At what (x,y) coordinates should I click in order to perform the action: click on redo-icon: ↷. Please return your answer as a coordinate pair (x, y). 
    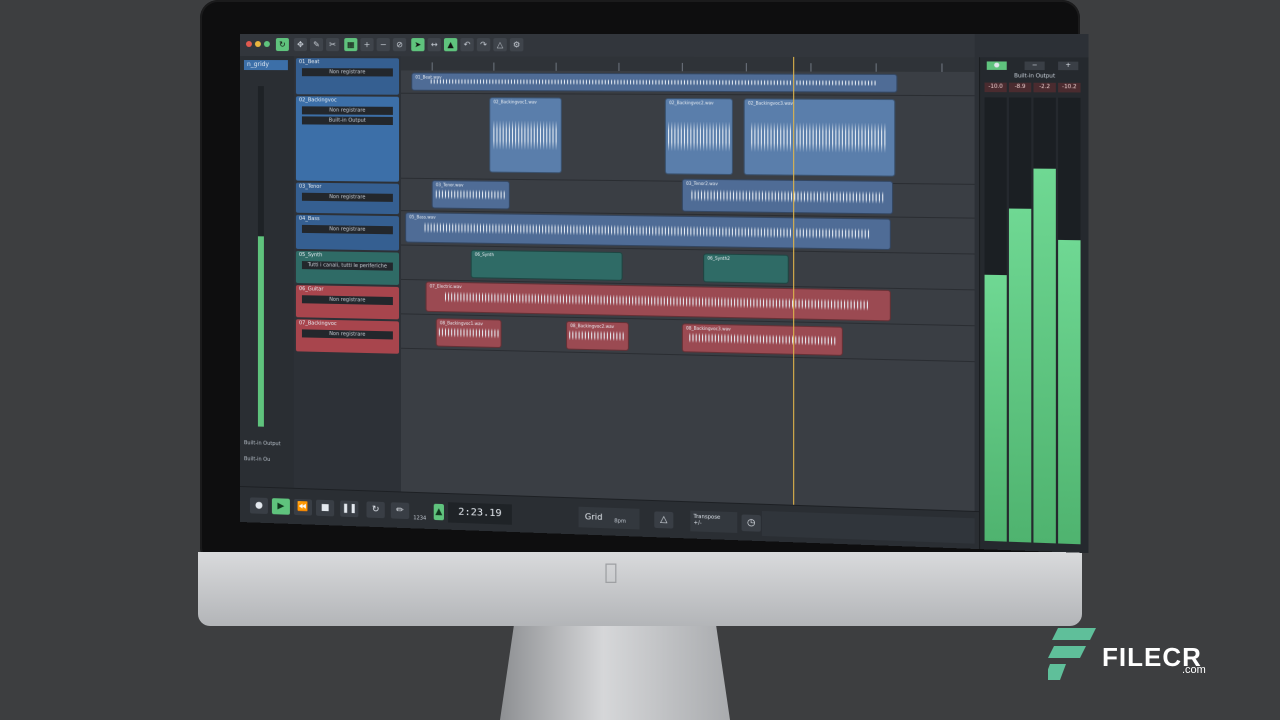
    Looking at the image, I should click on (483, 44).